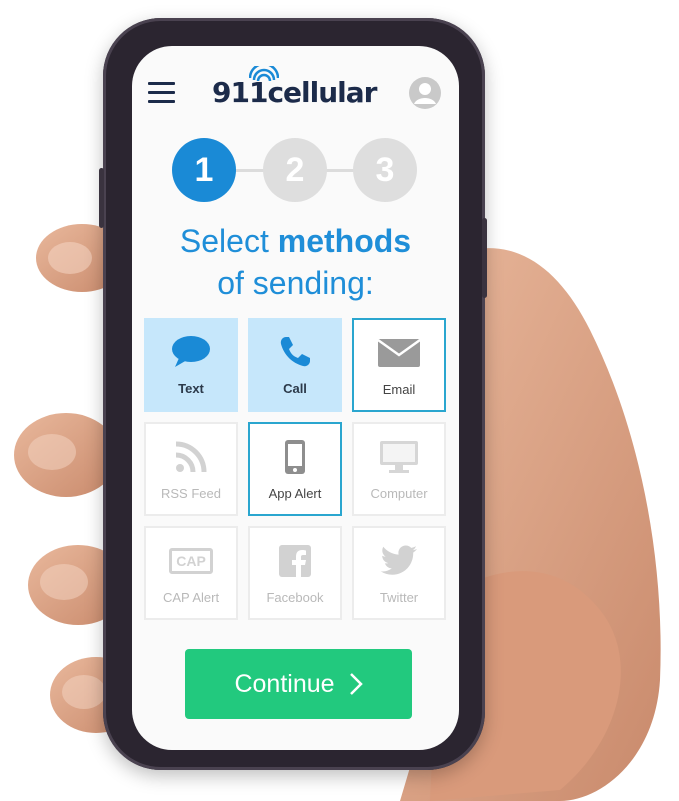 The width and height of the screenshot is (679, 801). I want to click on method-computer: Computer, so click(399, 469).